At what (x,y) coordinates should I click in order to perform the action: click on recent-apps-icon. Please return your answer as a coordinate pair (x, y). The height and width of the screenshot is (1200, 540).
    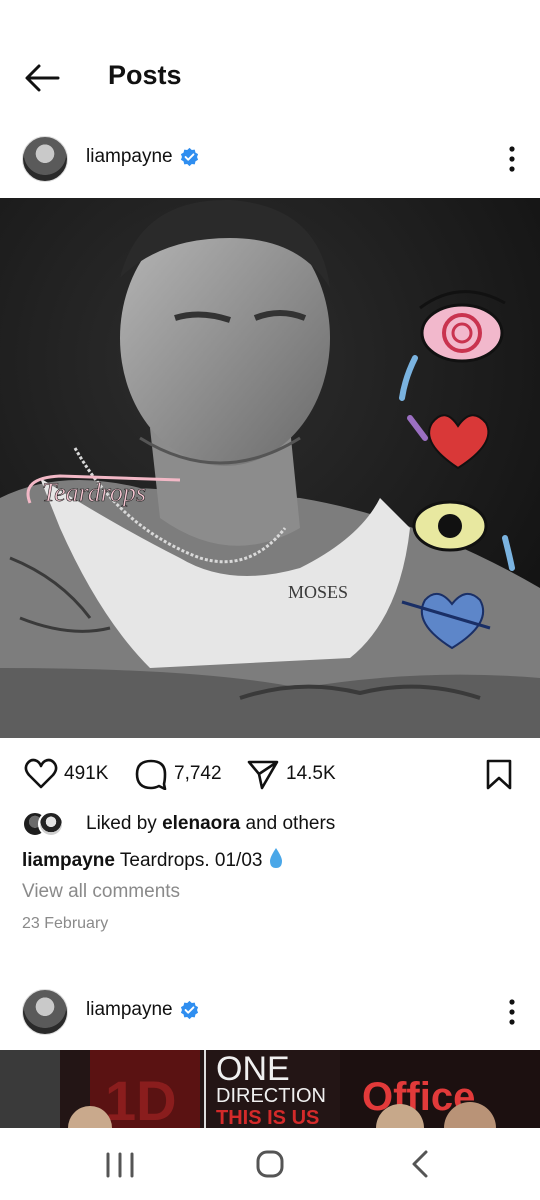
    Looking at the image, I should click on (120, 1165).